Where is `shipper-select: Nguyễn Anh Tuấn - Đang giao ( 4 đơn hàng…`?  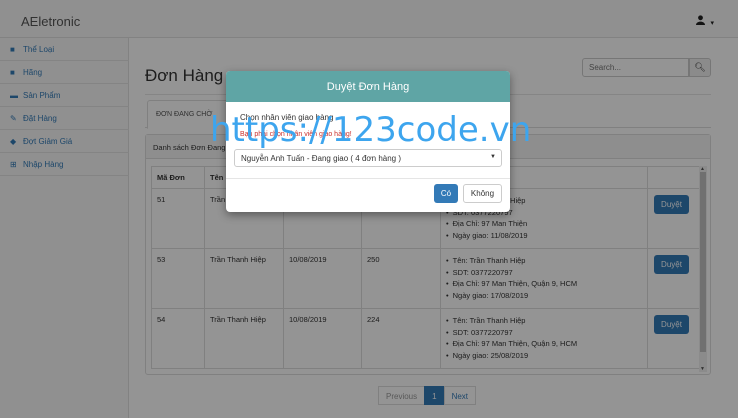
shipper-select: Nguyễn Anh Tuấn - Đang giao ( 4 đơn hàng… is located at coordinates (368, 158).